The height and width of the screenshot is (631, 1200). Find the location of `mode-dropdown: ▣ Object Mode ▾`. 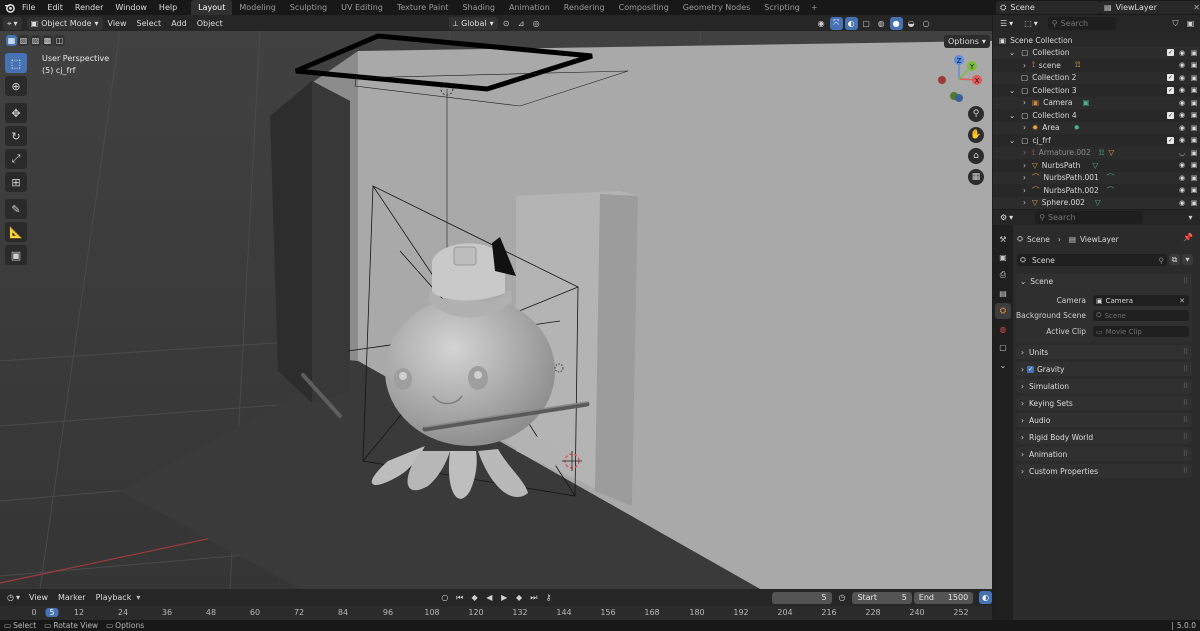

mode-dropdown: ▣ Object Mode ▾ is located at coordinates (64, 23).